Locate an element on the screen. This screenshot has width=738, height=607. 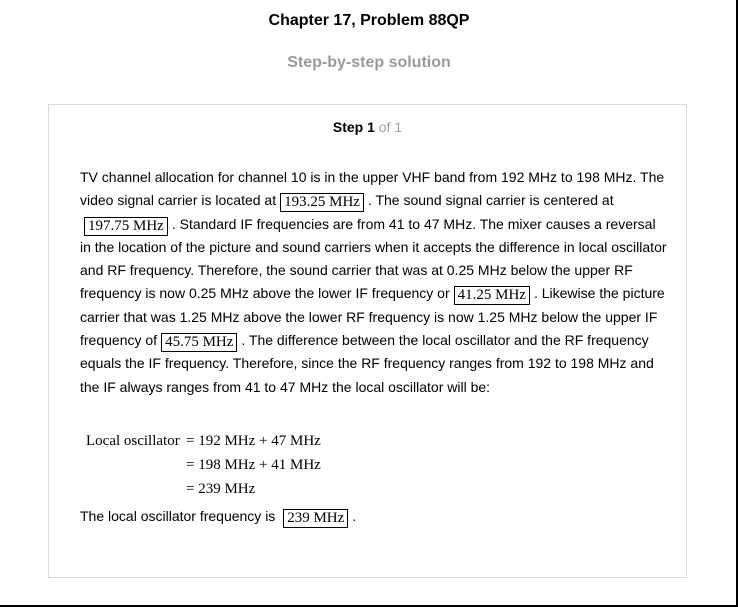
step-total: of 1 is located at coordinates (390, 127).